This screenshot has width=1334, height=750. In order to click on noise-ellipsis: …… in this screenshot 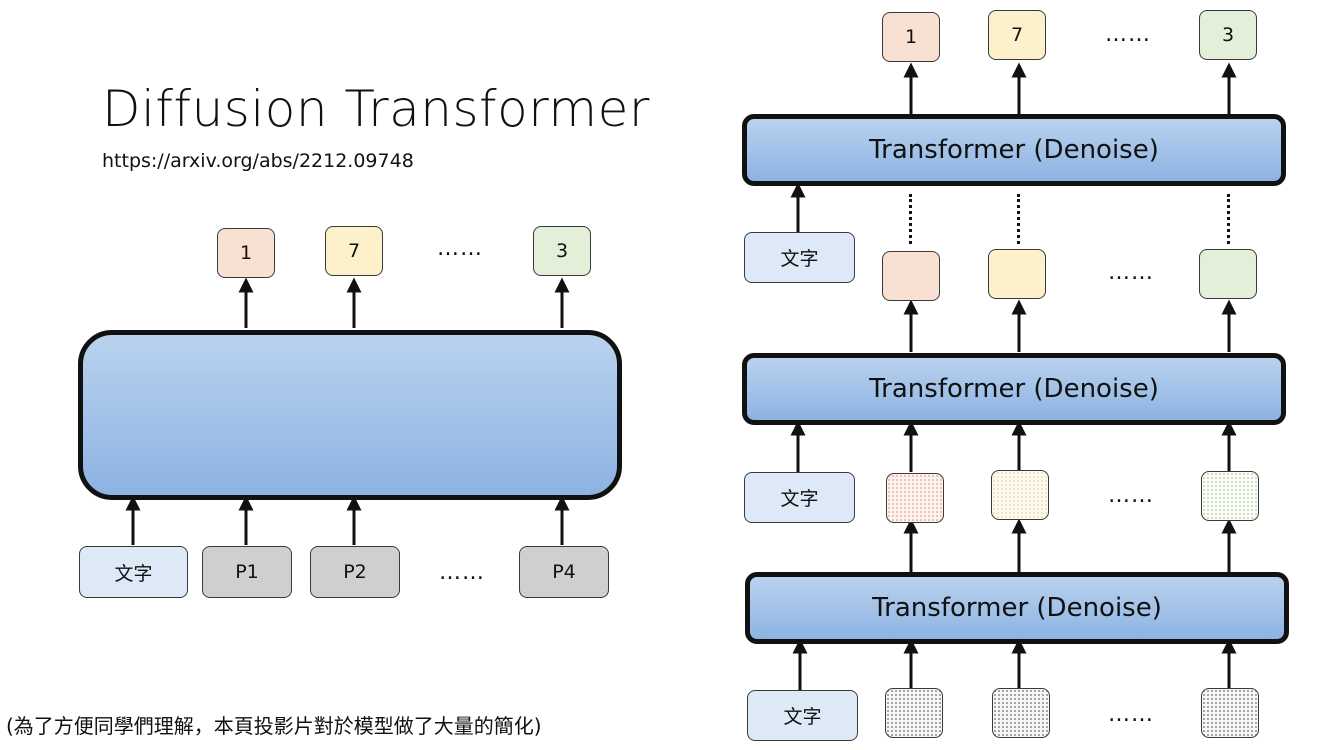, I will do `click(1131, 714)`.